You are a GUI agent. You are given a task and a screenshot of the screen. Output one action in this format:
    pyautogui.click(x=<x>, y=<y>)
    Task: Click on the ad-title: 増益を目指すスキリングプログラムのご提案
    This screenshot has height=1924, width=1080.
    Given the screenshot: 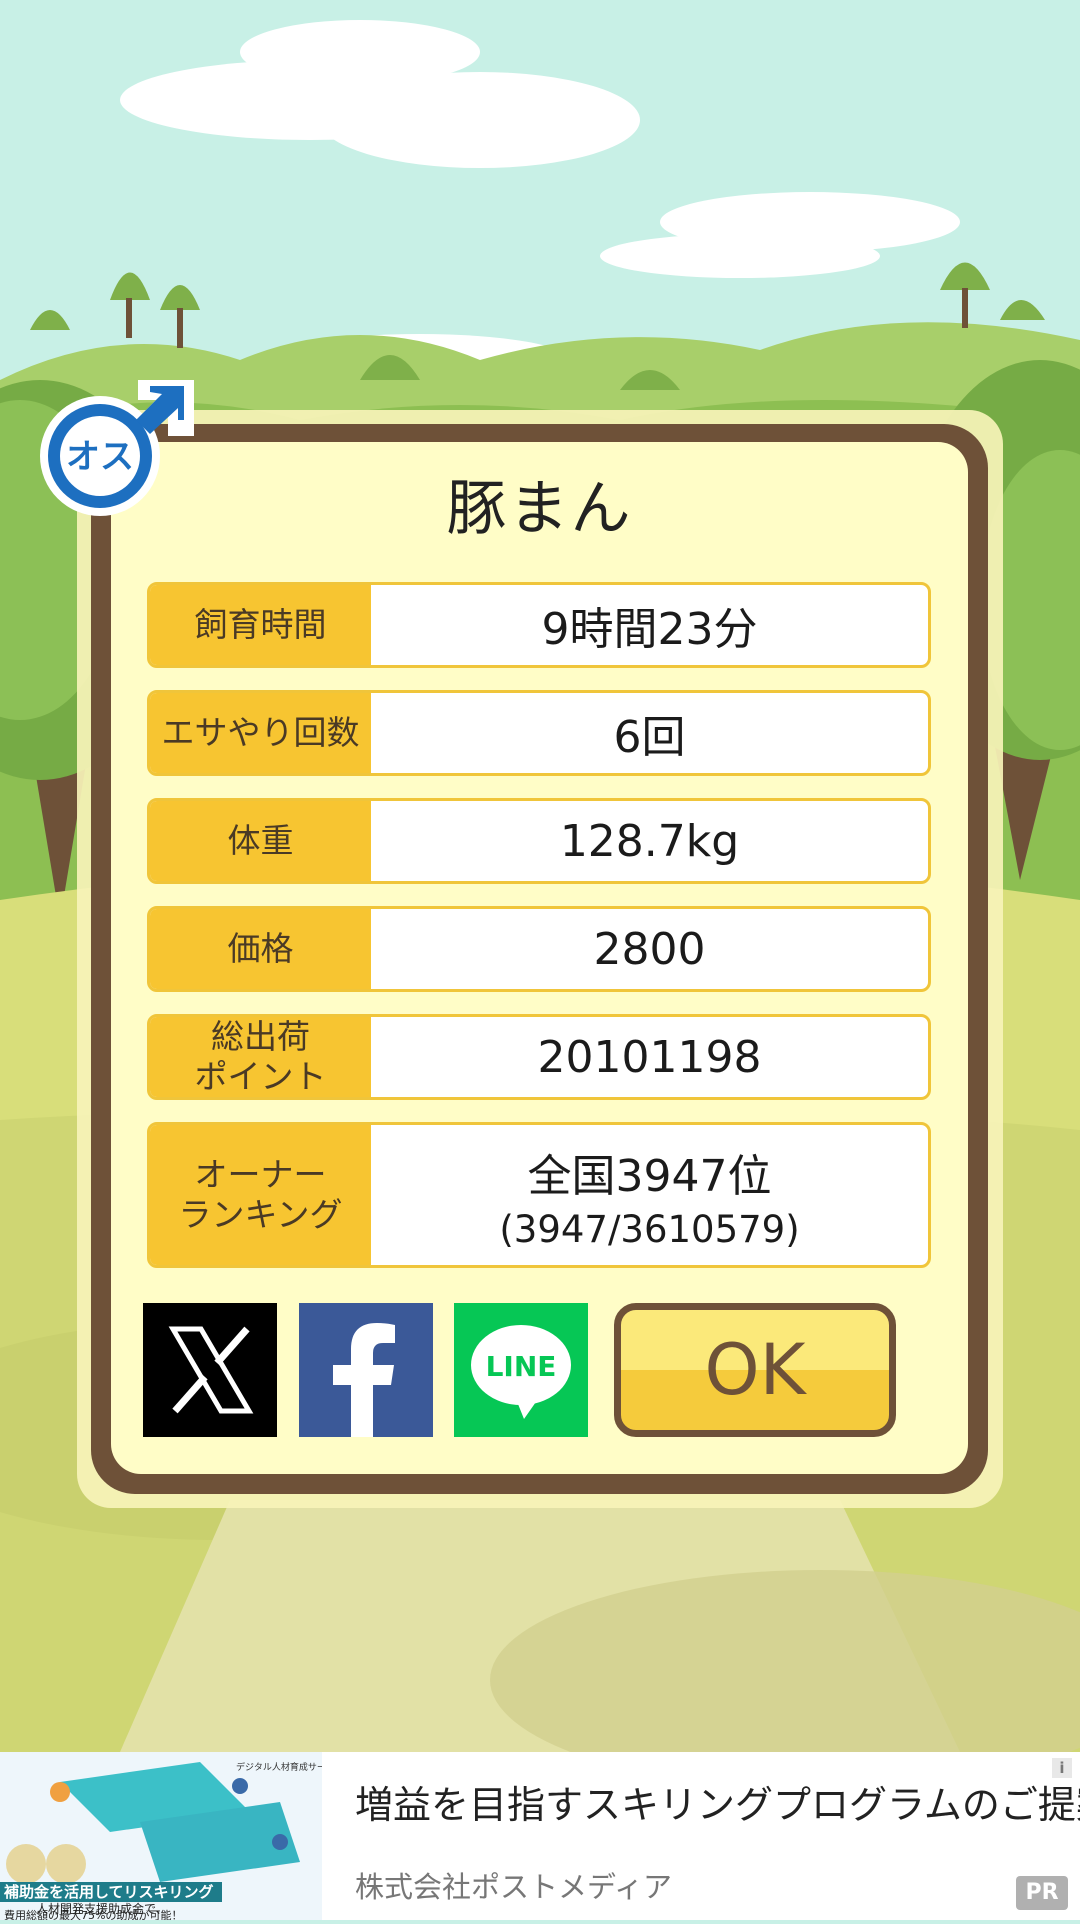 What is the action you would take?
    pyautogui.click(x=717, y=1801)
    